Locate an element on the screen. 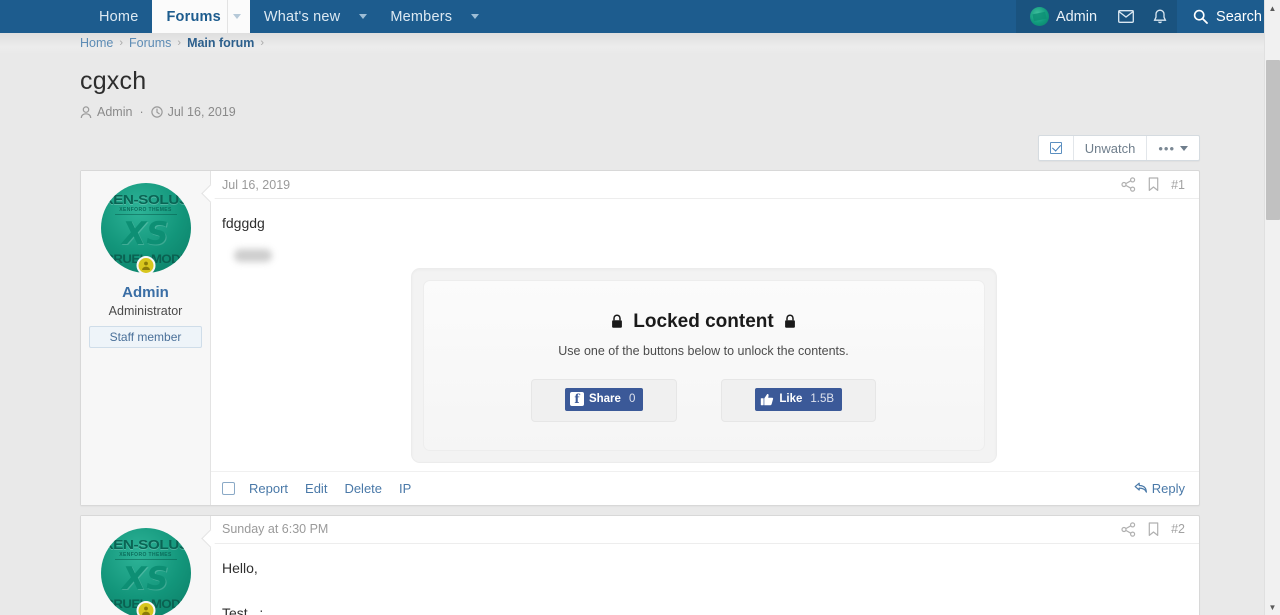  online-status-icon is located at coordinates (145, 265).